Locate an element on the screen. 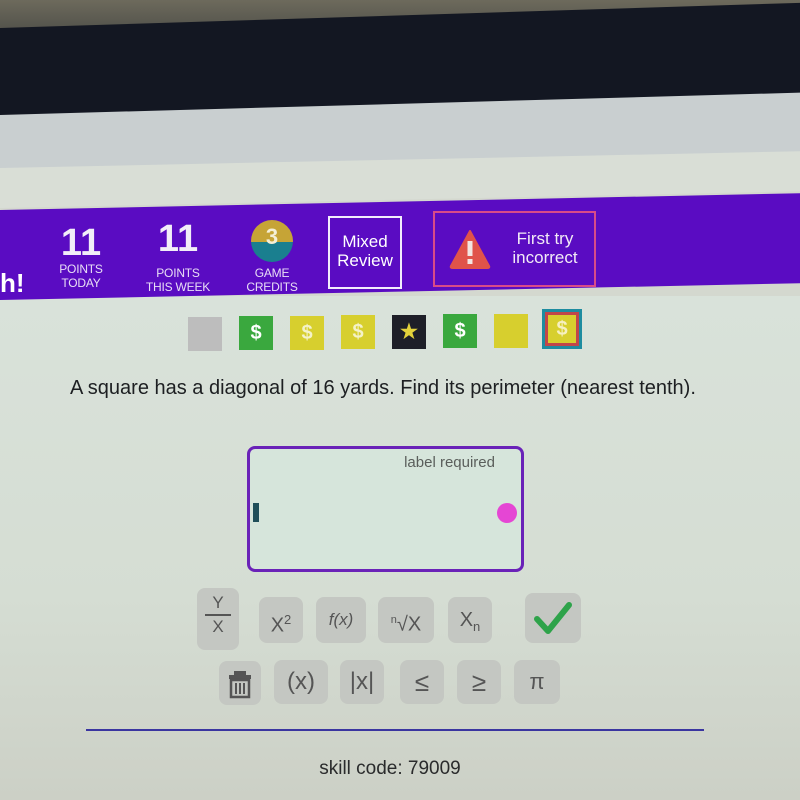 This screenshot has width=800, height=800. root-symbol: √X is located at coordinates (409, 624).